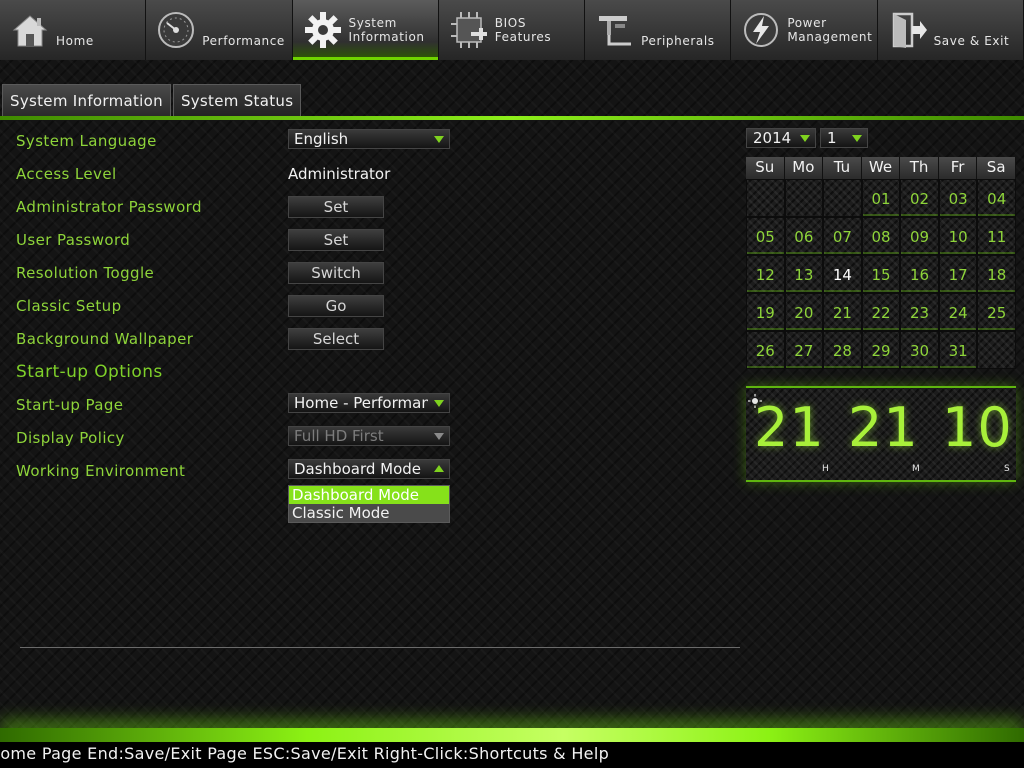  Describe the element at coordinates (765, 350) in the screenshot. I see `calendar-day: 26` at that location.